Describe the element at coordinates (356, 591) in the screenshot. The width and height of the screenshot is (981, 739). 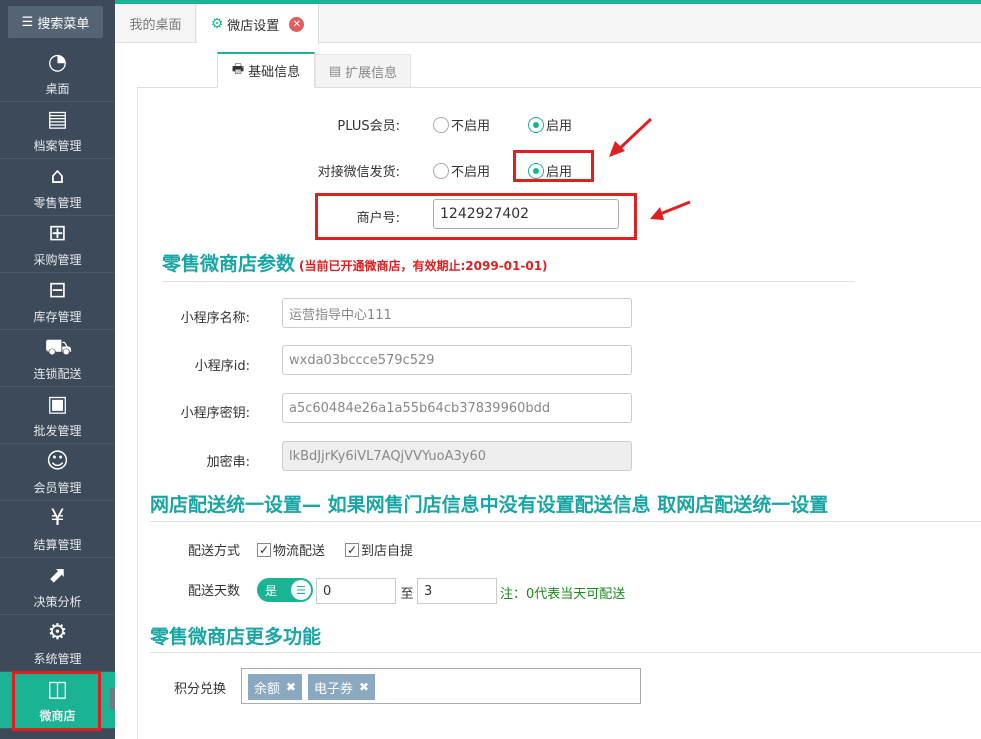
I see `delivery-days-from-input: 0` at that location.